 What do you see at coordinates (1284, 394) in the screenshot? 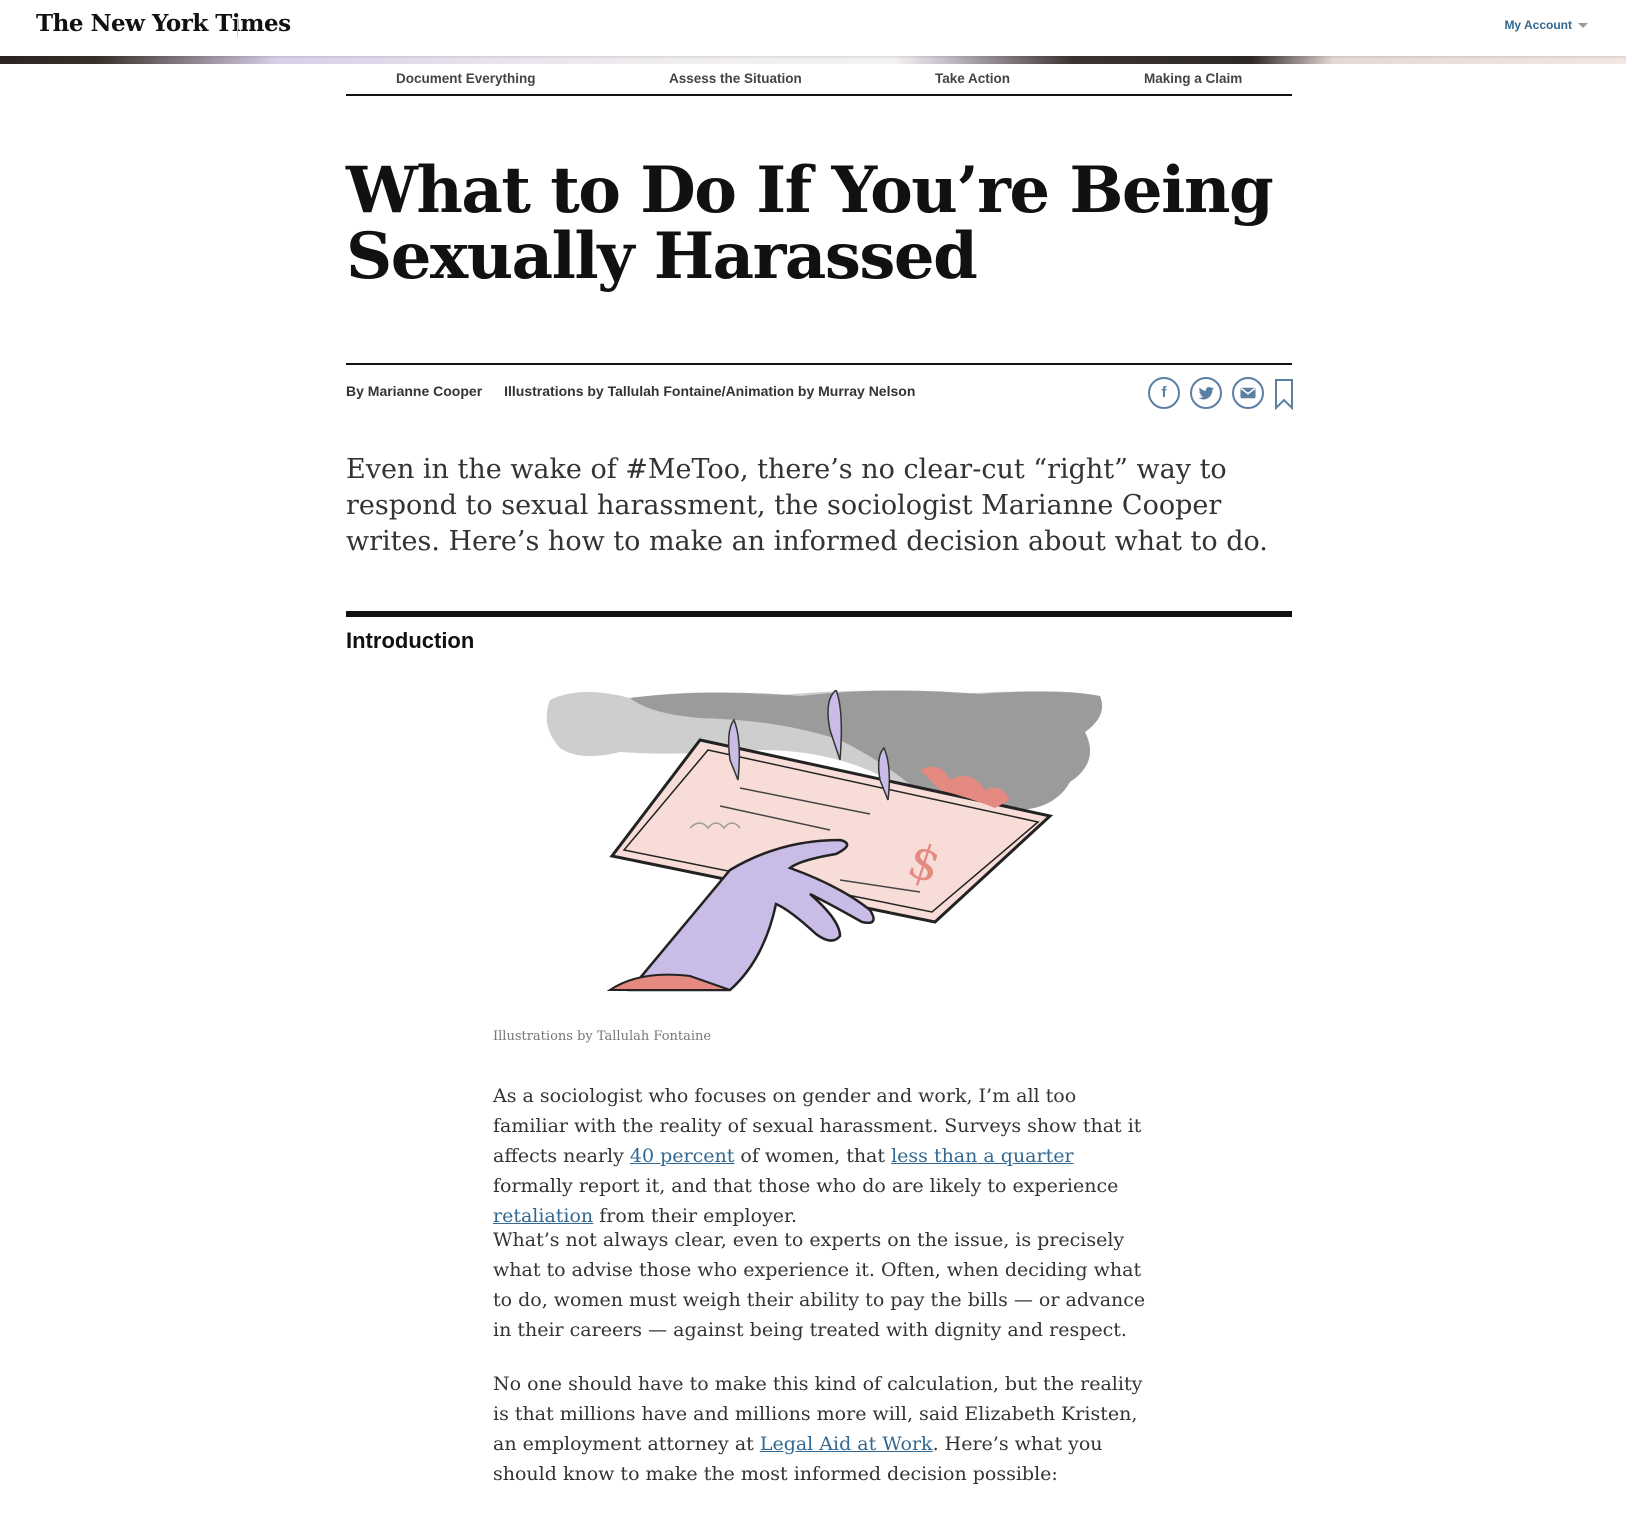
I see `bookmark-icon` at bounding box center [1284, 394].